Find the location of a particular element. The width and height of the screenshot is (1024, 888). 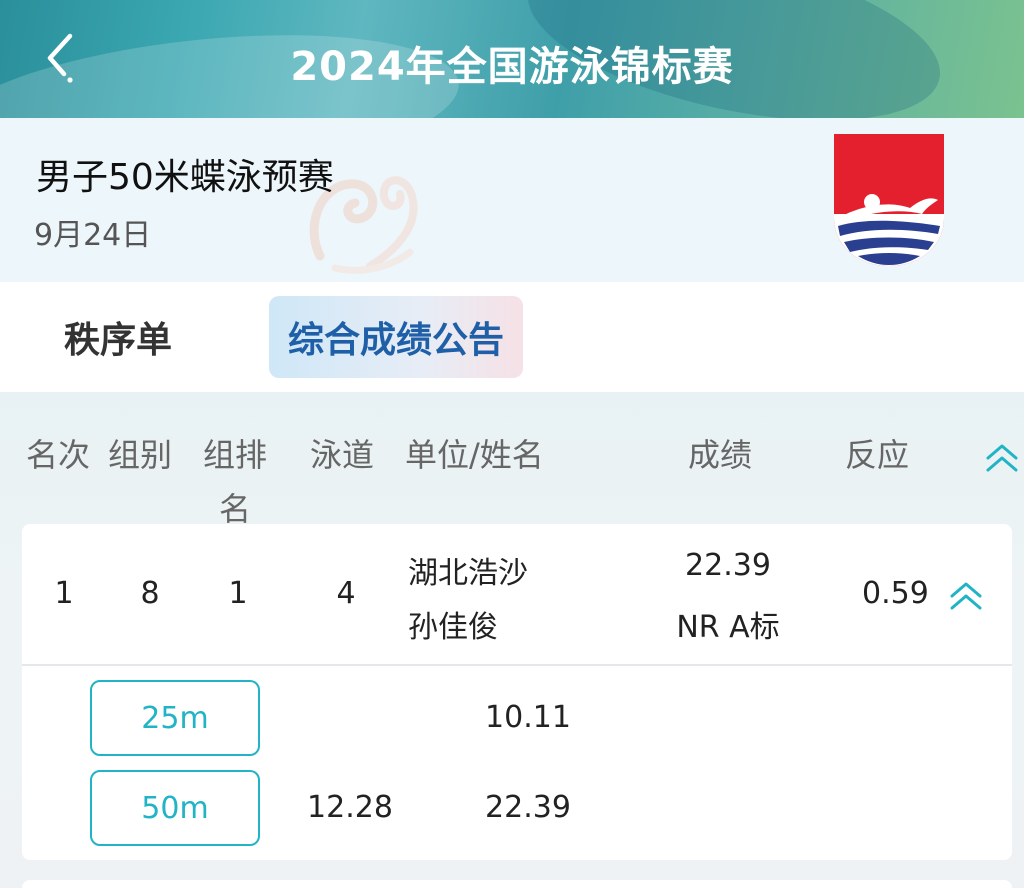

athlete-name: 孙佳俊 is located at coordinates (453, 627).